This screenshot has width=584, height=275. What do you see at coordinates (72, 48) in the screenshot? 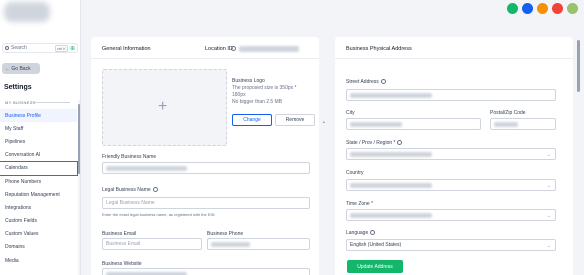
I see `quick-add-icon: ⊕` at bounding box center [72, 48].